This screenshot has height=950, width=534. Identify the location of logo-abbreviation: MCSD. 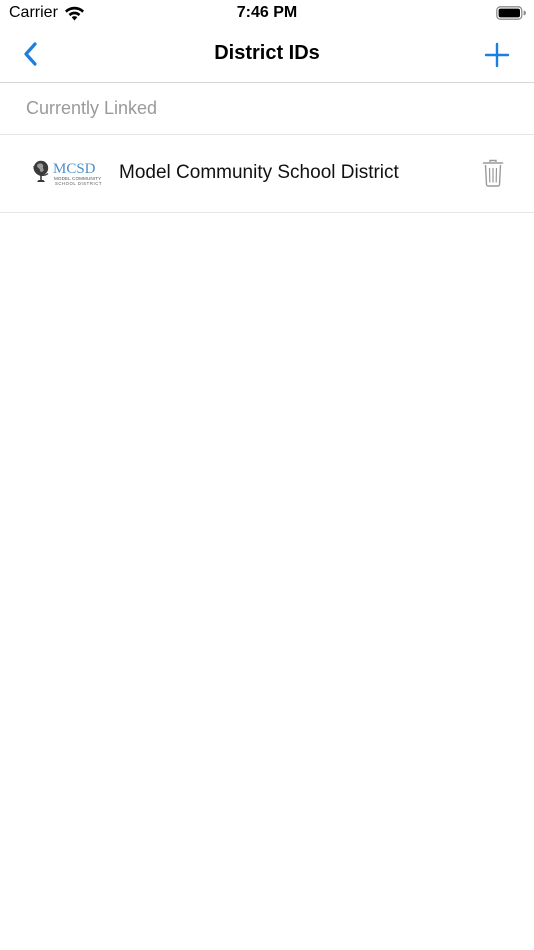
(74, 169).